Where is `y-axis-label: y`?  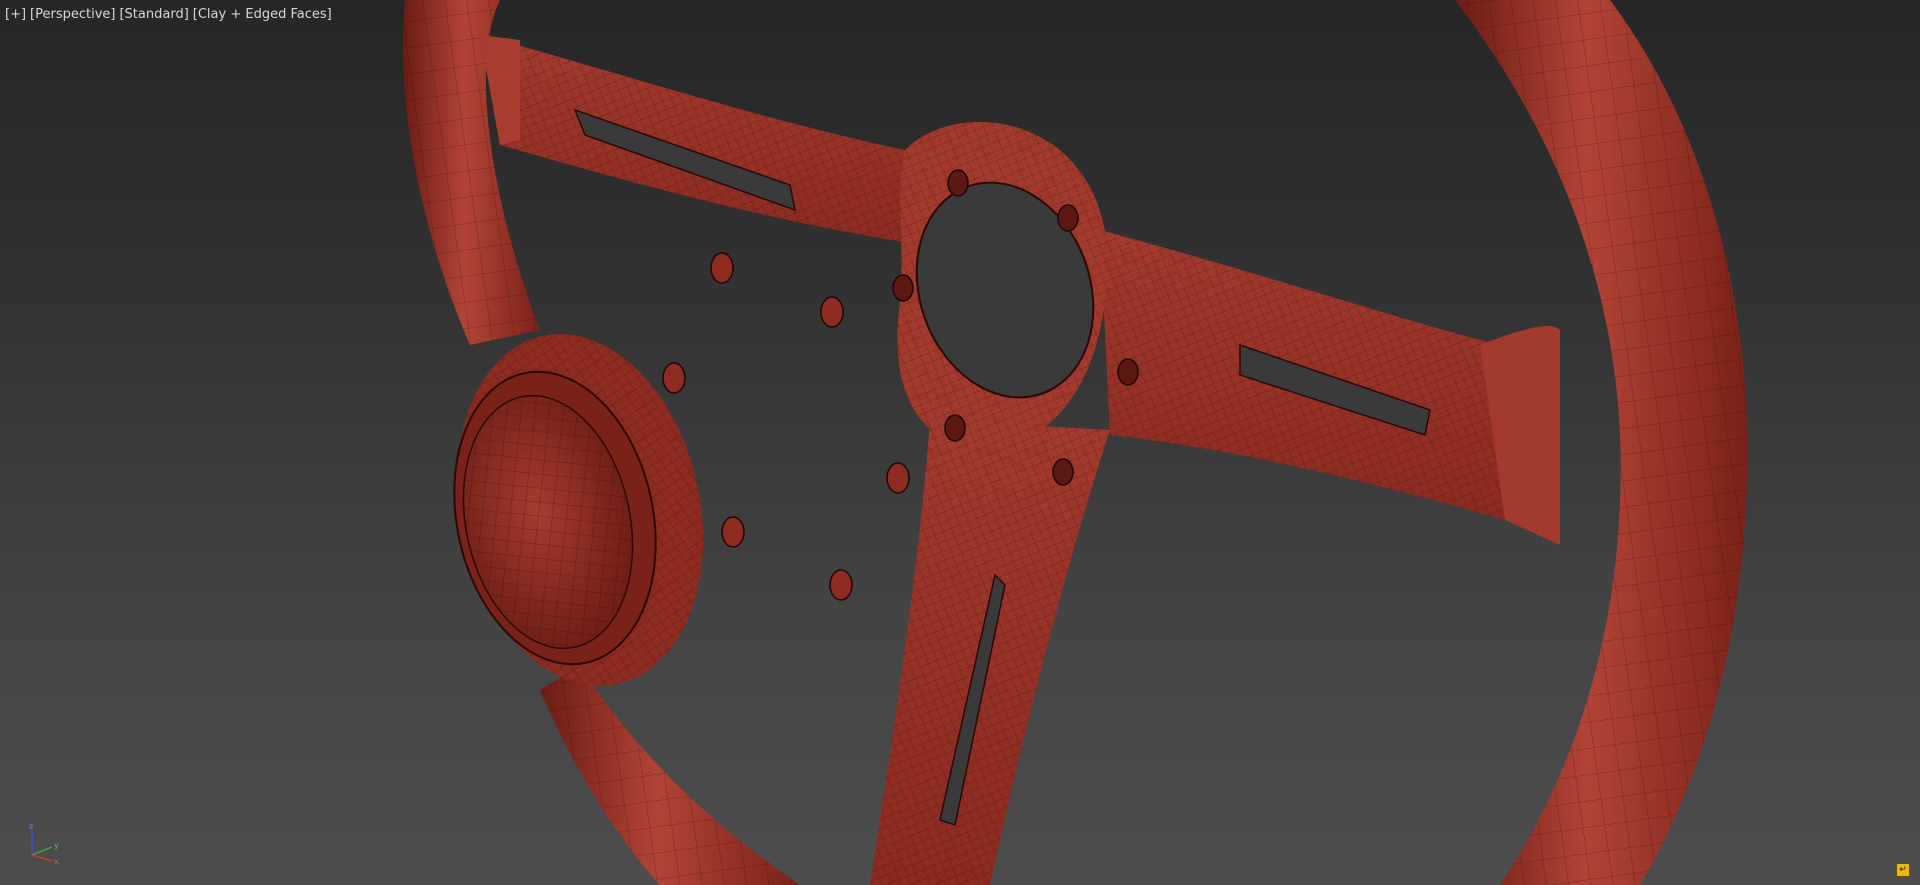 y-axis-label: y is located at coordinates (56, 845).